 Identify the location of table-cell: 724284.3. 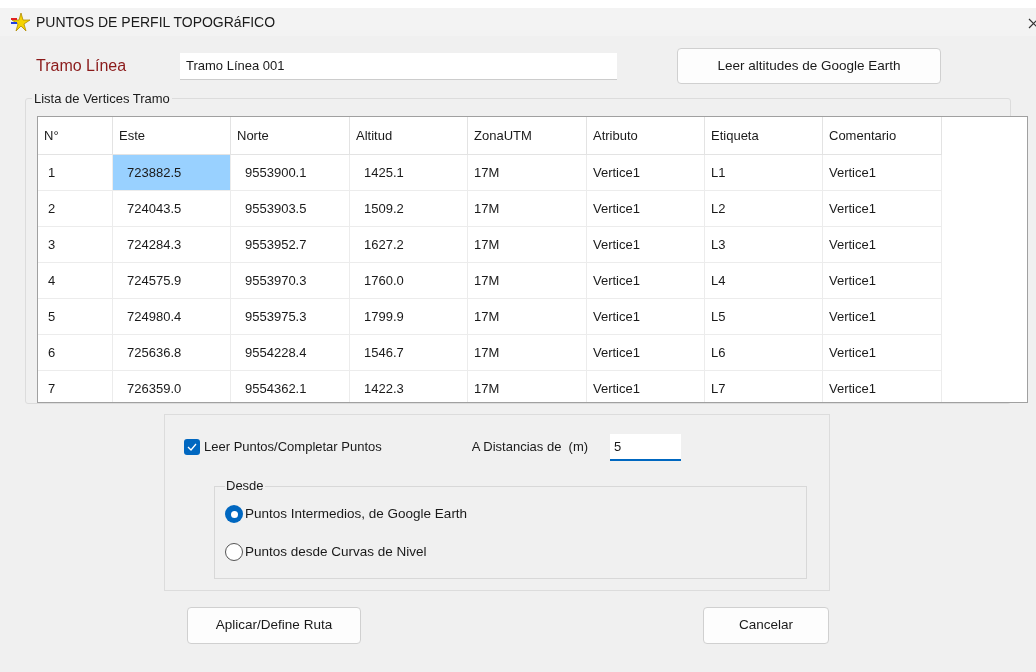
(172, 245).